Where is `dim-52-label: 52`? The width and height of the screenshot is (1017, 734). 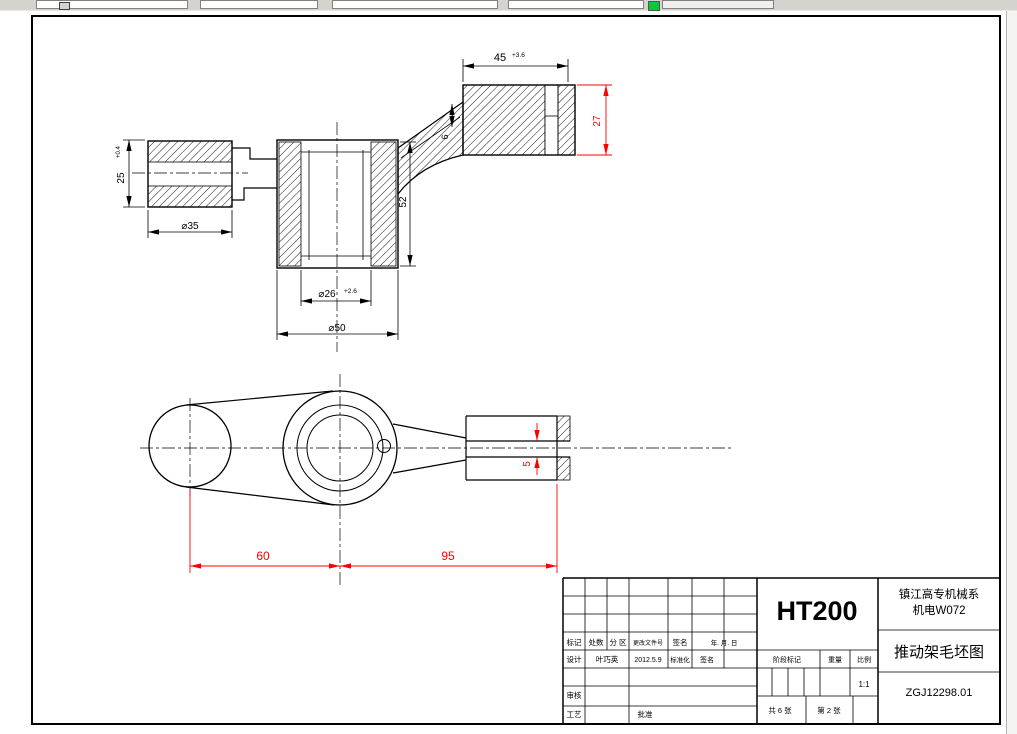 dim-52-label: 52 is located at coordinates (403, 202).